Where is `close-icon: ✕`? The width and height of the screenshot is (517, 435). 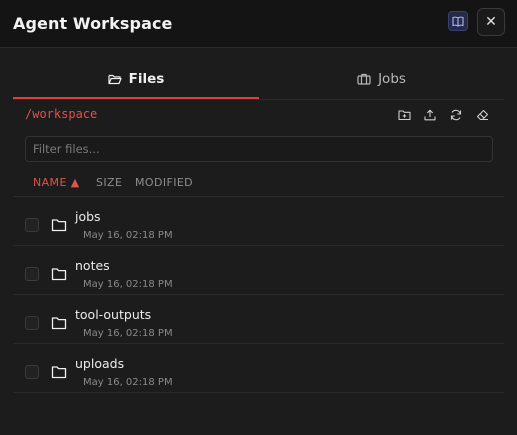 close-icon: ✕ is located at coordinates (491, 22).